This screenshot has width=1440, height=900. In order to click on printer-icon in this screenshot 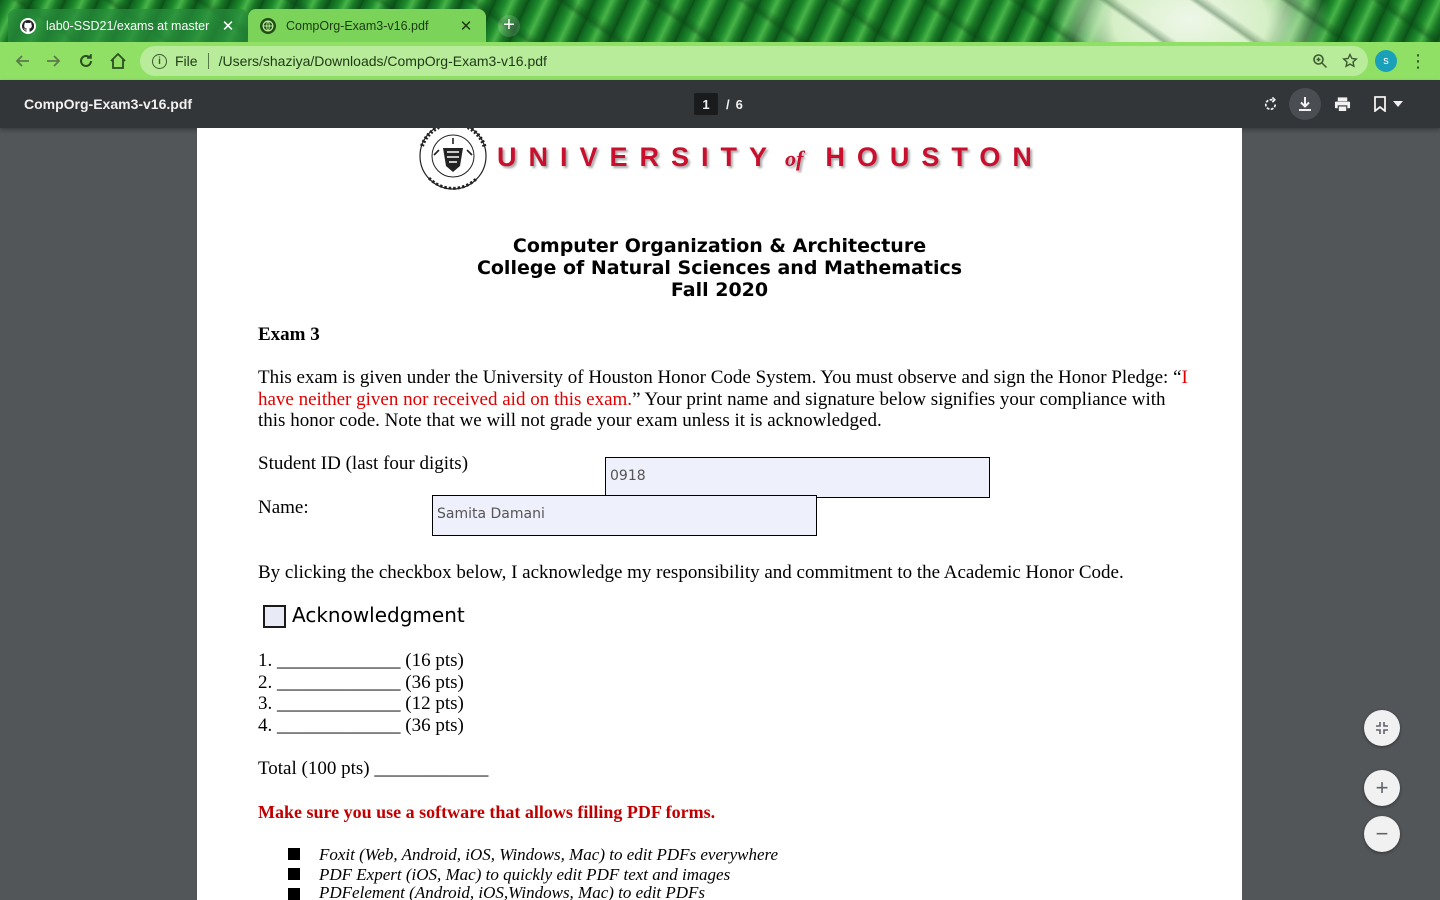, I will do `click(1342, 104)`.